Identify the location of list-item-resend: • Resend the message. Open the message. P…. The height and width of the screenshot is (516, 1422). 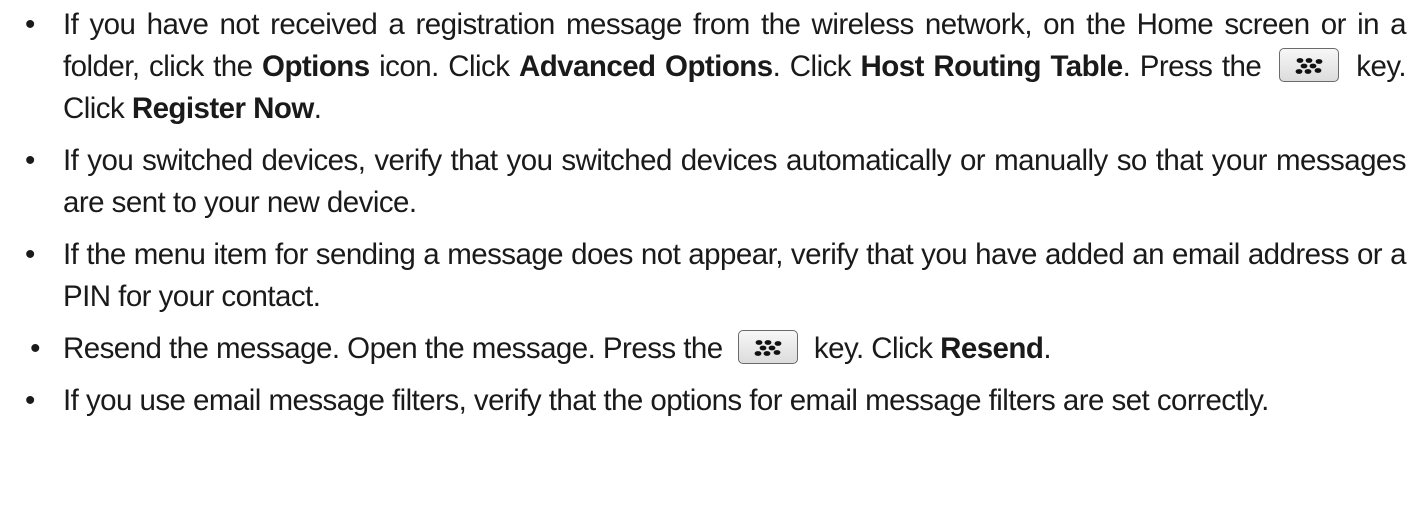
(711, 349).